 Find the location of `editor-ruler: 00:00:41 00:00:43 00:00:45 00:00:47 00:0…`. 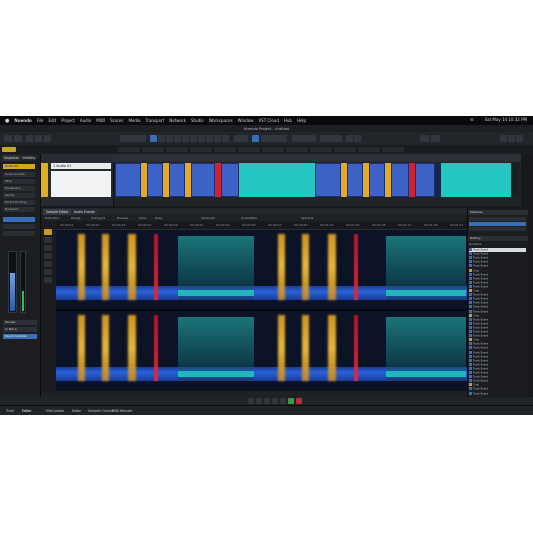

editor-ruler: 00:00:41 00:00:43 00:00:45 00:00:47 00:0… is located at coordinates (282, 225).